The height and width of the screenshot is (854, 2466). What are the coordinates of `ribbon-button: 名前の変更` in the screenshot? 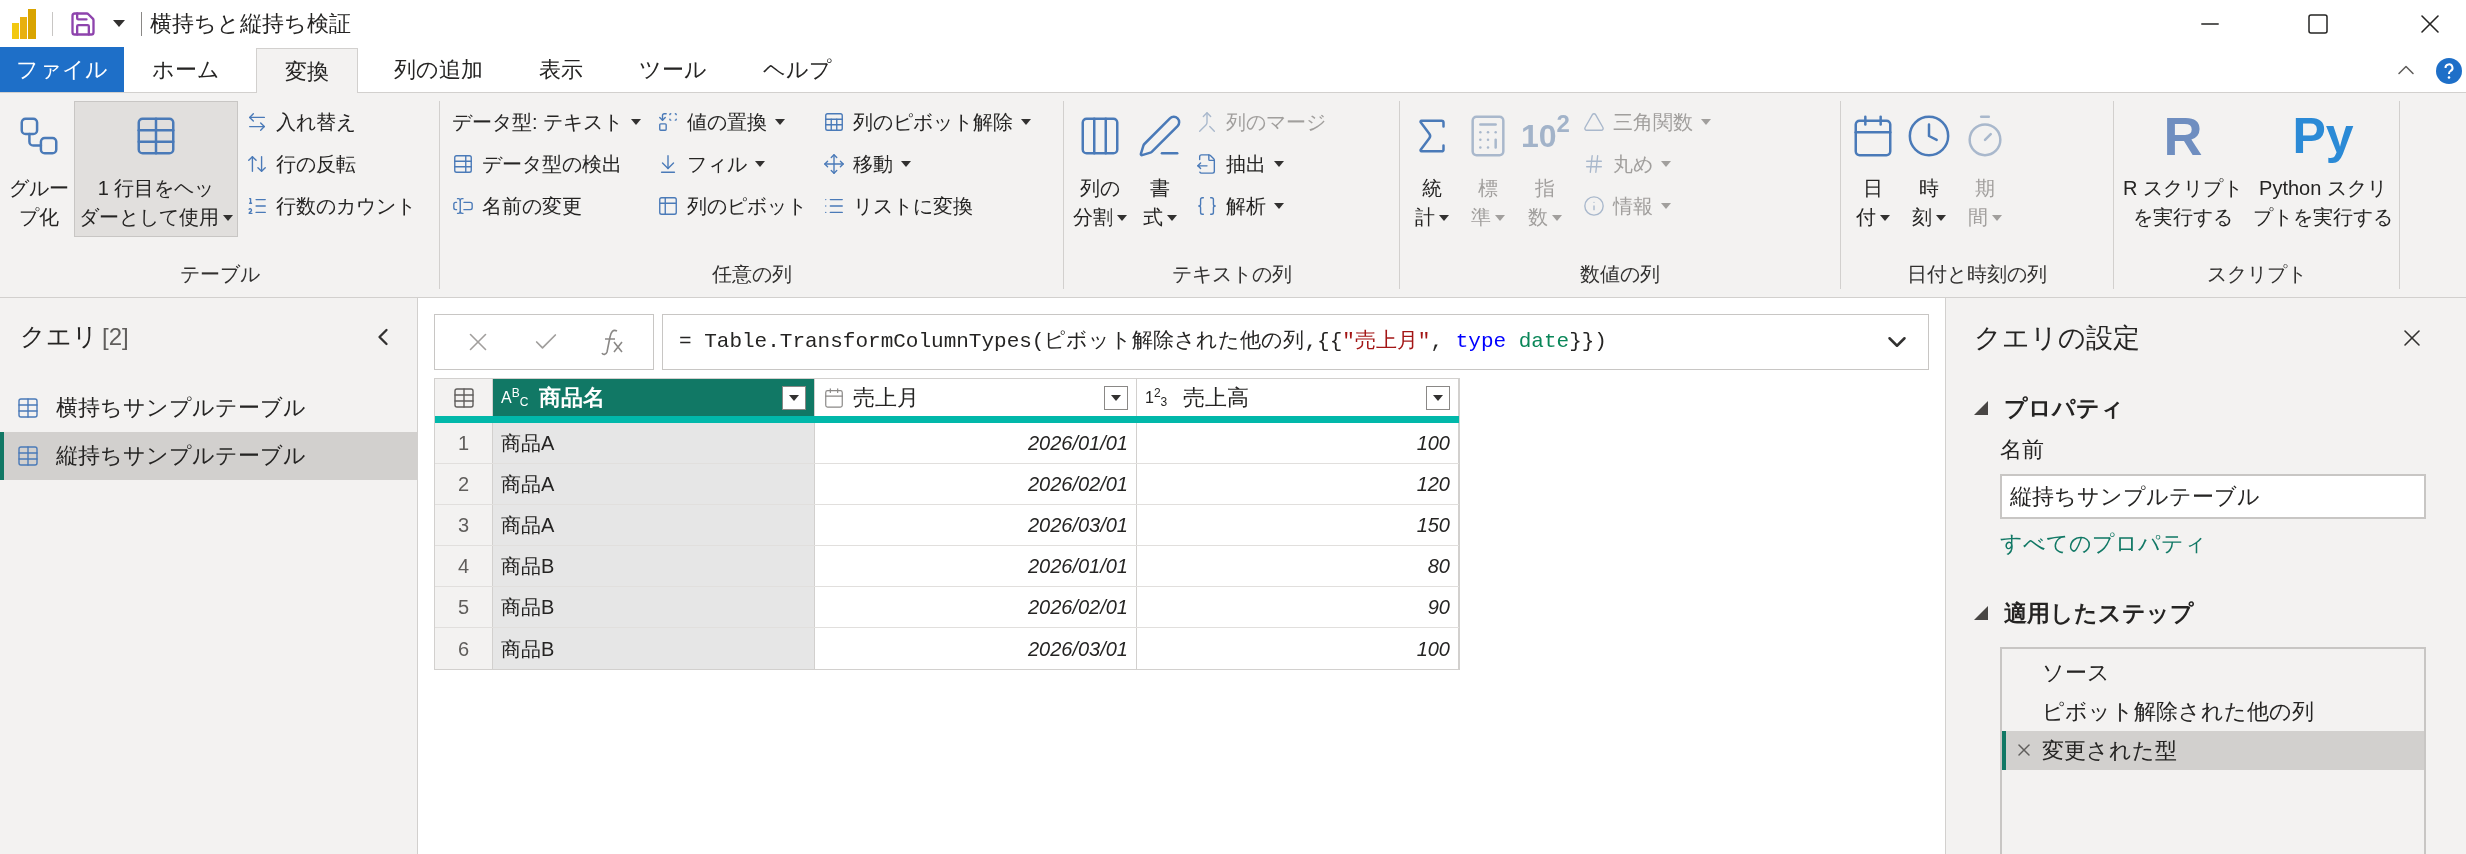 It's located at (547, 206).